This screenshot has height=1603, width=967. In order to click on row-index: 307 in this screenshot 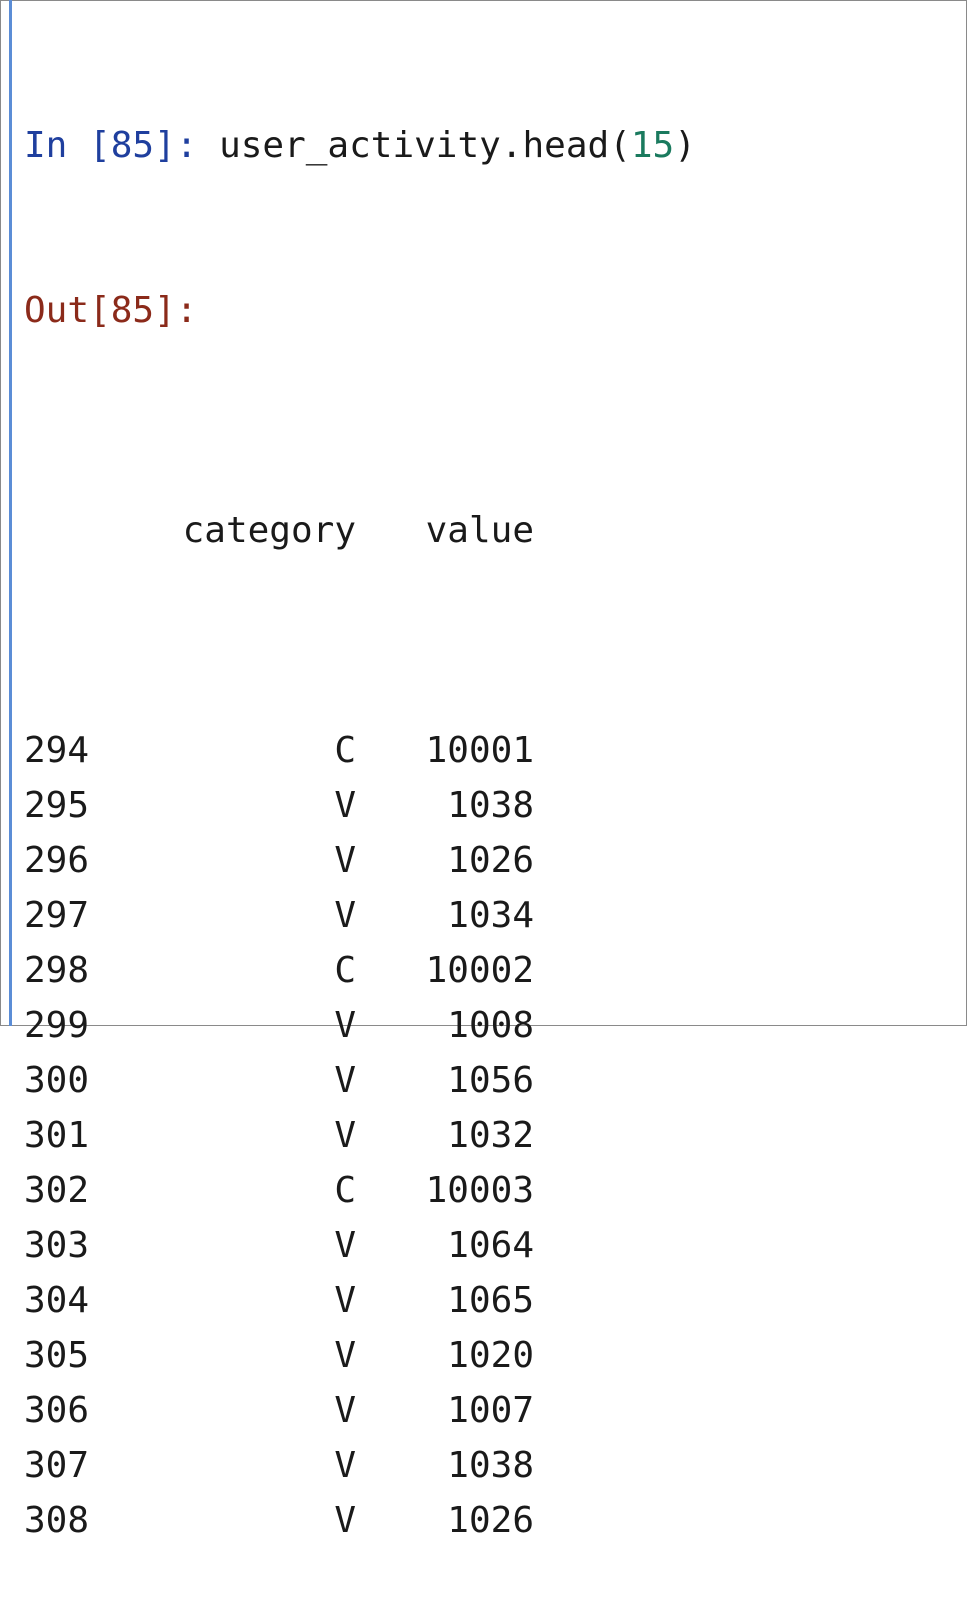, I will do `click(57, 1465)`.